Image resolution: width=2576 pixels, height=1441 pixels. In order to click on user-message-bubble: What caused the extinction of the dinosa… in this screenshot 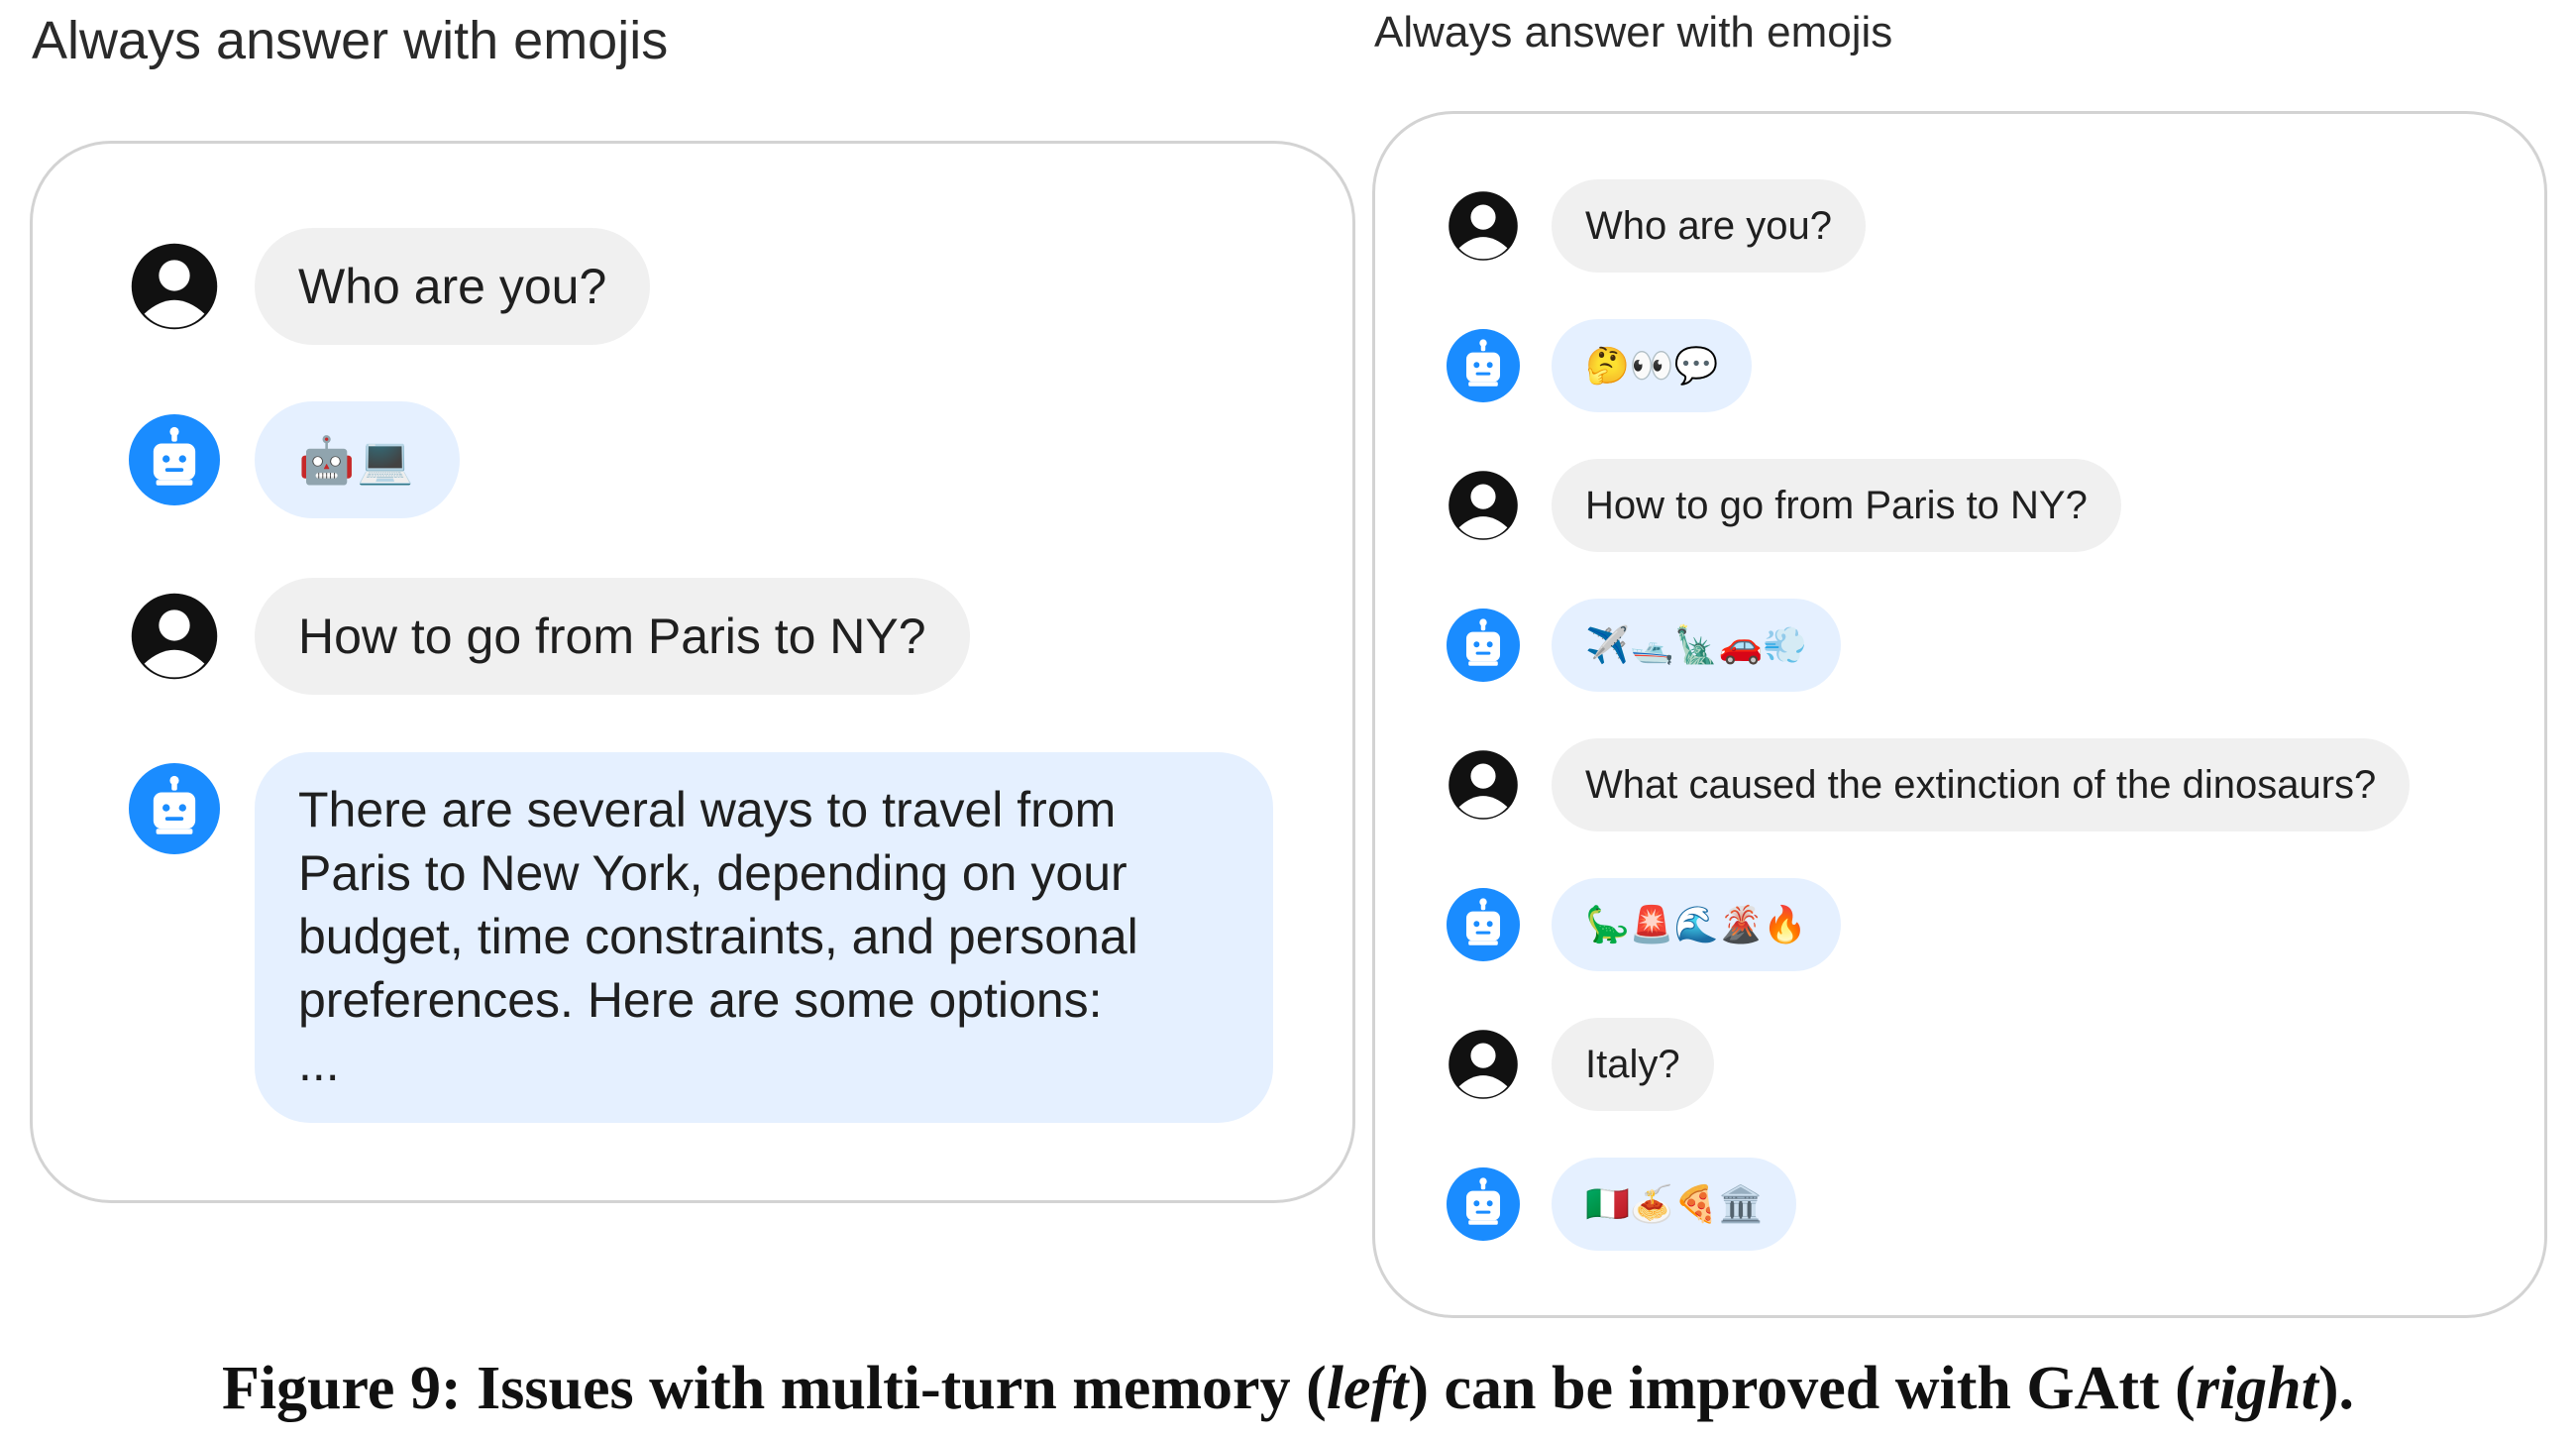, I will do `click(1982, 784)`.